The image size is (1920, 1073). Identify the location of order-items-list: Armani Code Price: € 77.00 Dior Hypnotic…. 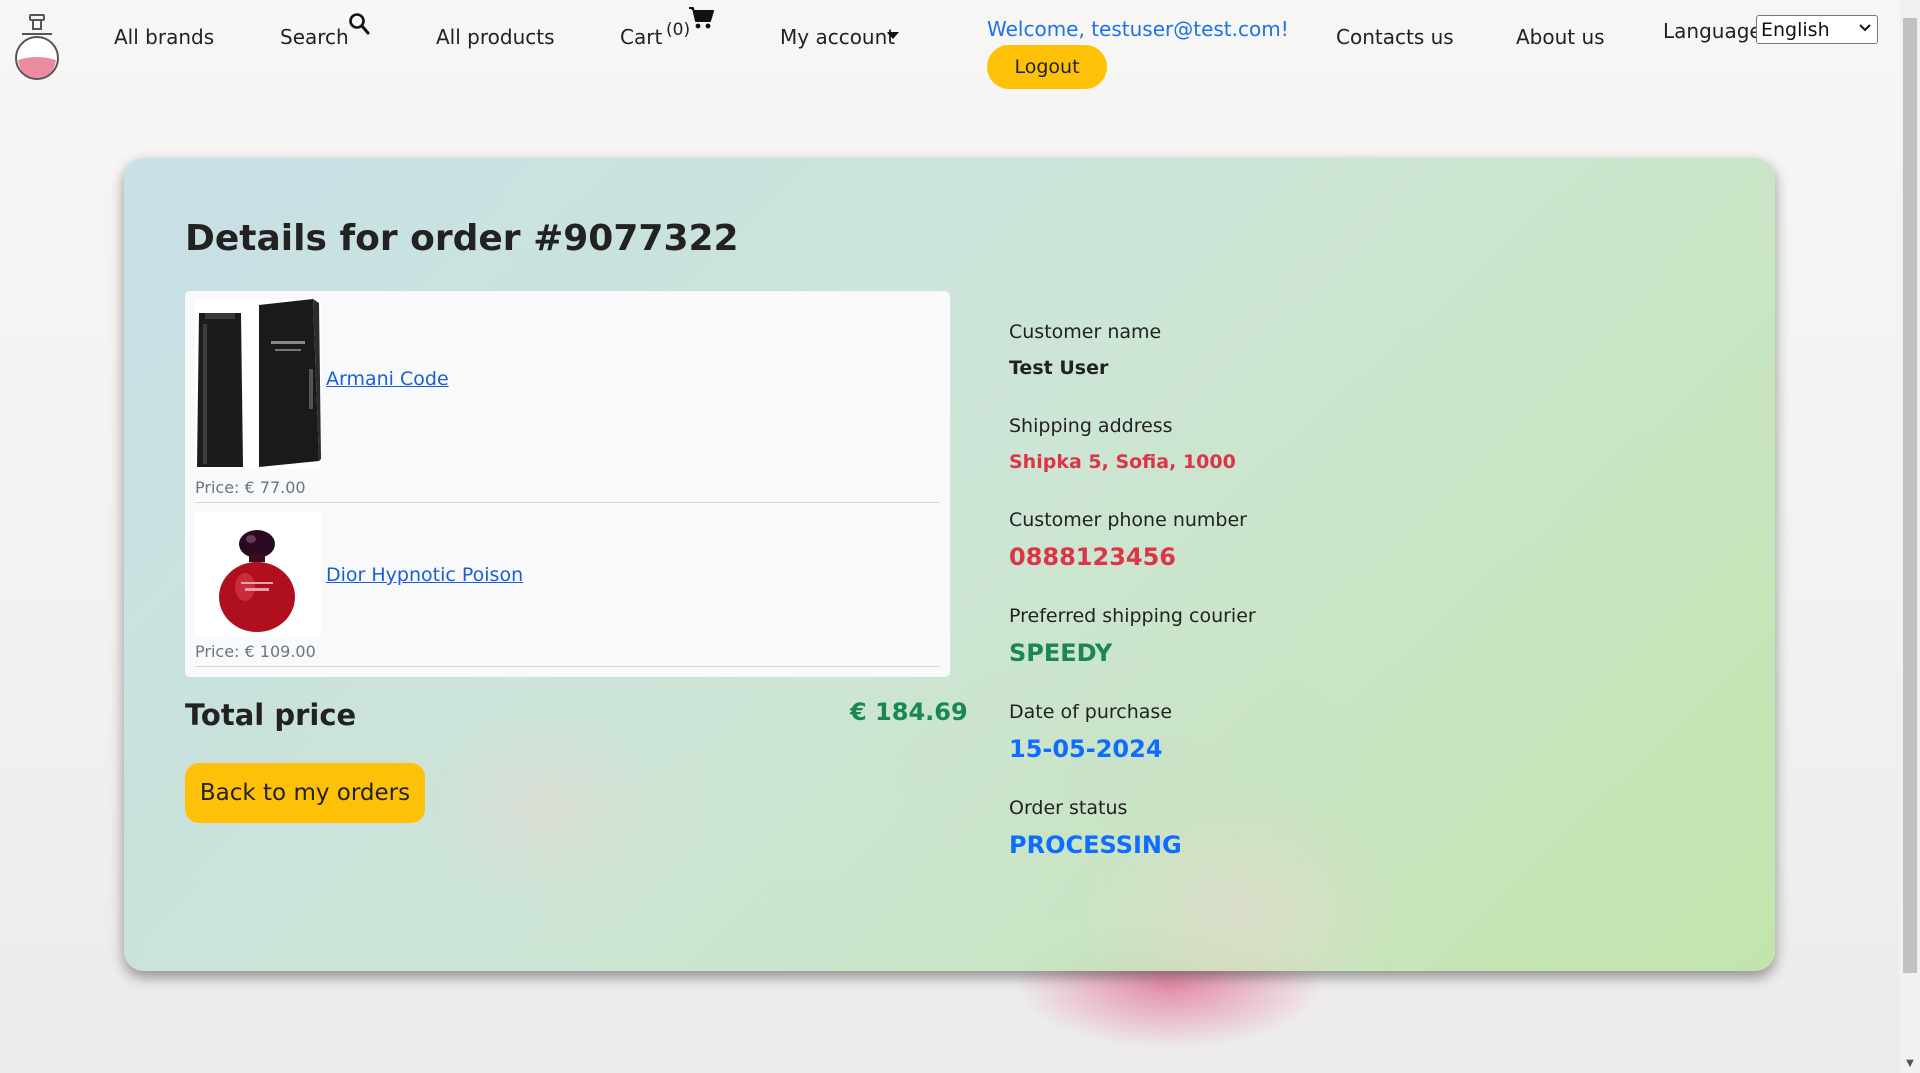
(567, 484).